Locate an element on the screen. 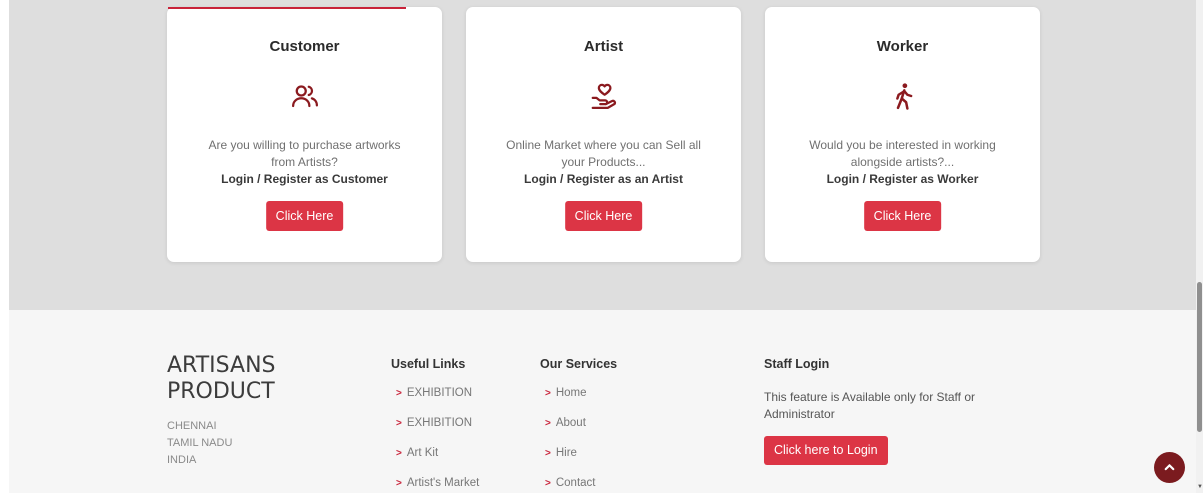 The width and height of the screenshot is (1203, 493). page-edge is located at coordinates (4, 246).